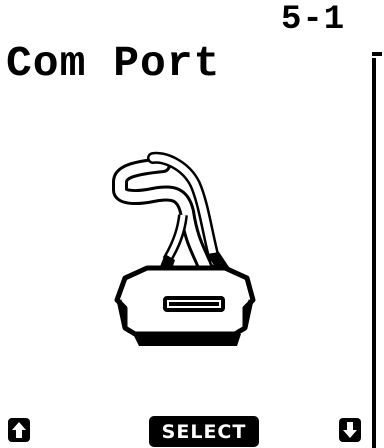 This screenshot has width=384, height=448. Describe the element at coordinates (378, 250) in the screenshot. I see `right-divider` at that location.